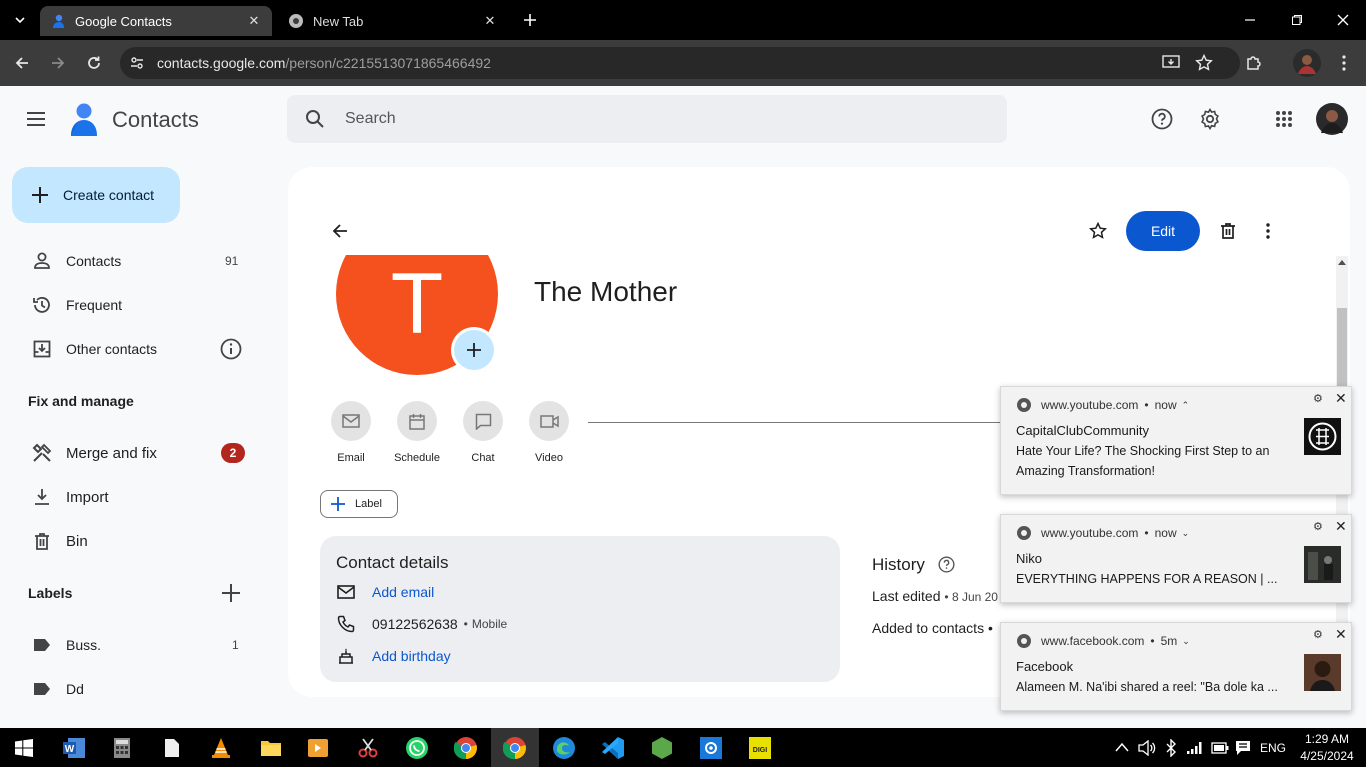 The width and height of the screenshot is (1366, 767). Describe the element at coordinates (1273, 748) in the screenshot. I see `language-indicator: ENG` at that location.